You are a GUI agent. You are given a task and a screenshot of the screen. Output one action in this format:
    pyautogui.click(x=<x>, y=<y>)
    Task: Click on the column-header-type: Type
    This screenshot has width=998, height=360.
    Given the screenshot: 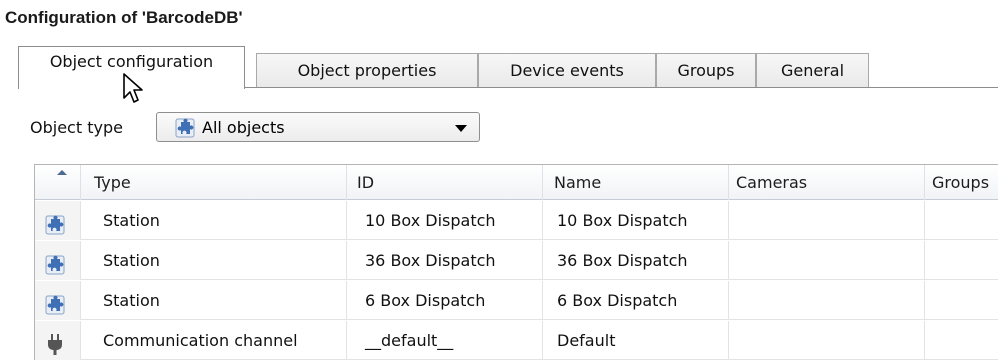 What is the action you would take?
    pyautogui.click(x=214, y=182)
    